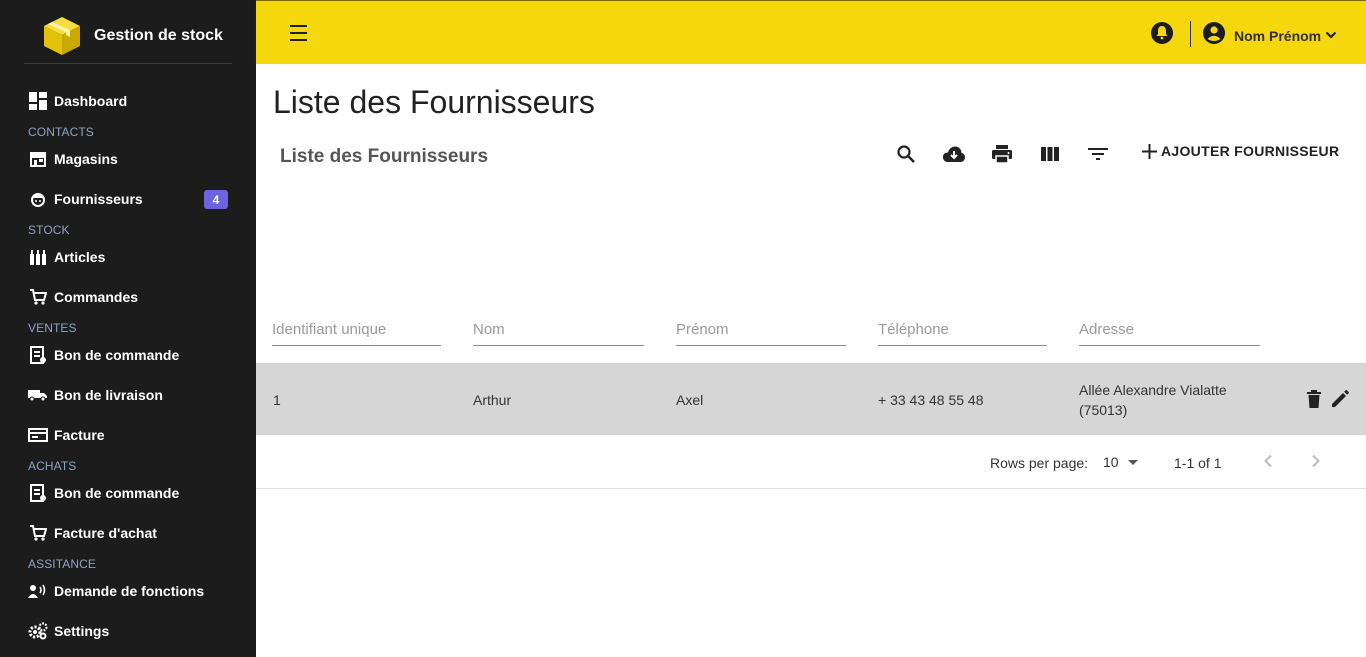  What do you see at coordinates (108, 395) in the screenshot?
I see `sidebar-item-label: Bon de livraison` at bounding box center [108, 395].